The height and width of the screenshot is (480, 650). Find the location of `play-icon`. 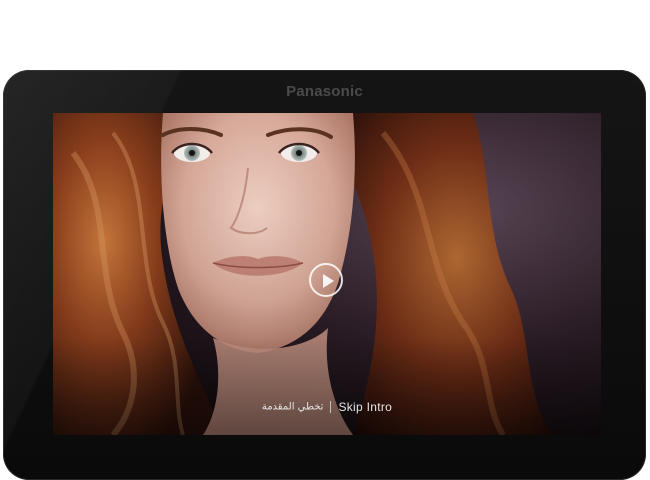

play-icon is located at coordinates (328, 281).